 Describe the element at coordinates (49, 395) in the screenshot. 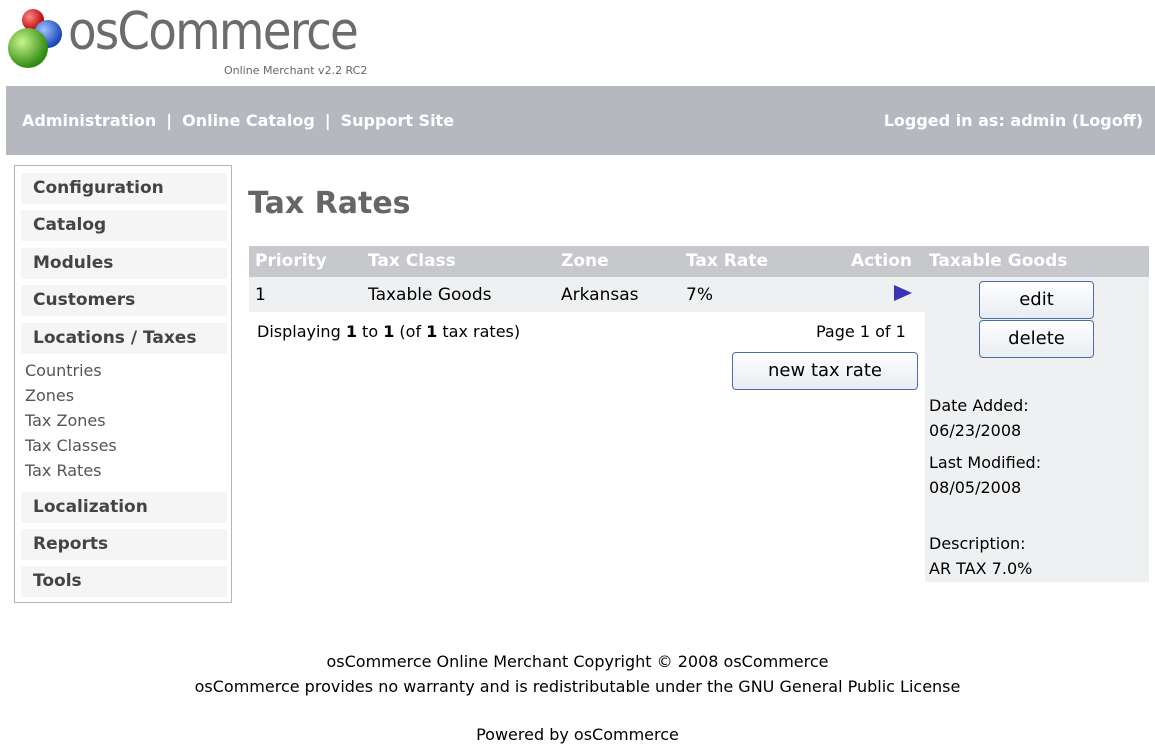

I see `sidebar-link-zones: Zones` at that location.